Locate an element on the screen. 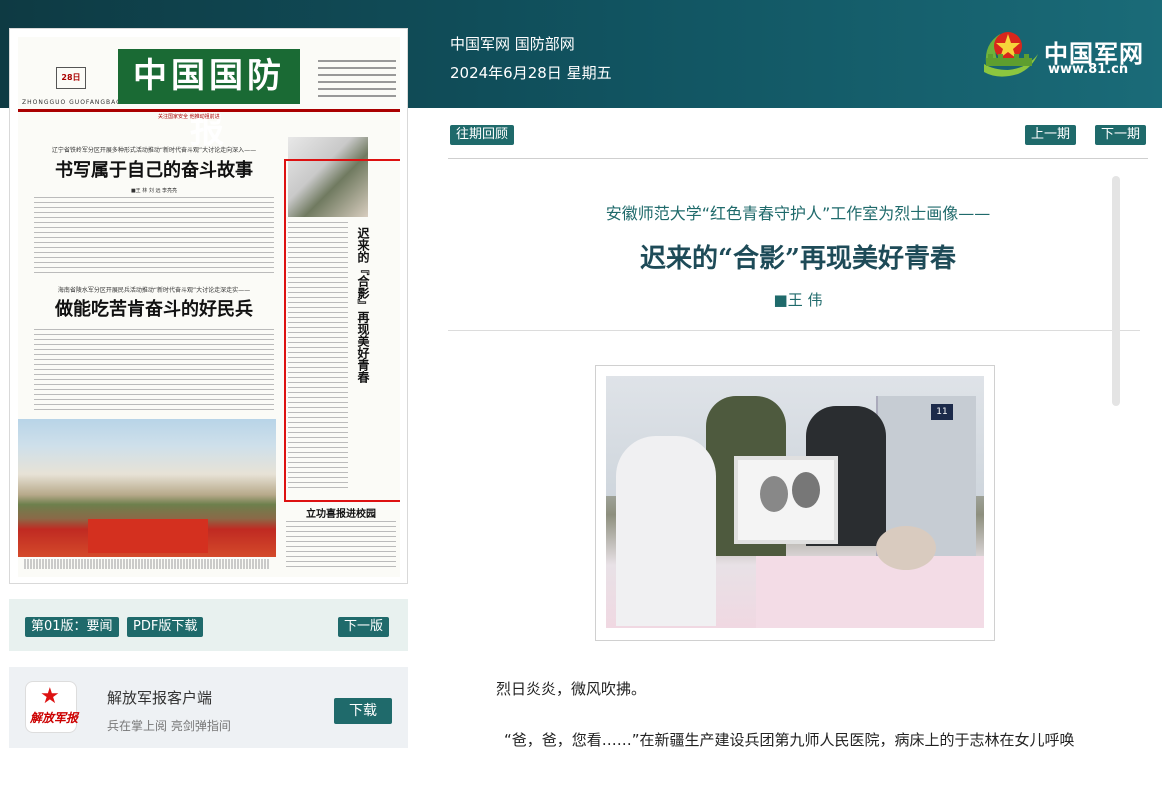 This screenshot has height=791, width=1162. next-edition-button: 下一版 is located at coordinates (364, 627).